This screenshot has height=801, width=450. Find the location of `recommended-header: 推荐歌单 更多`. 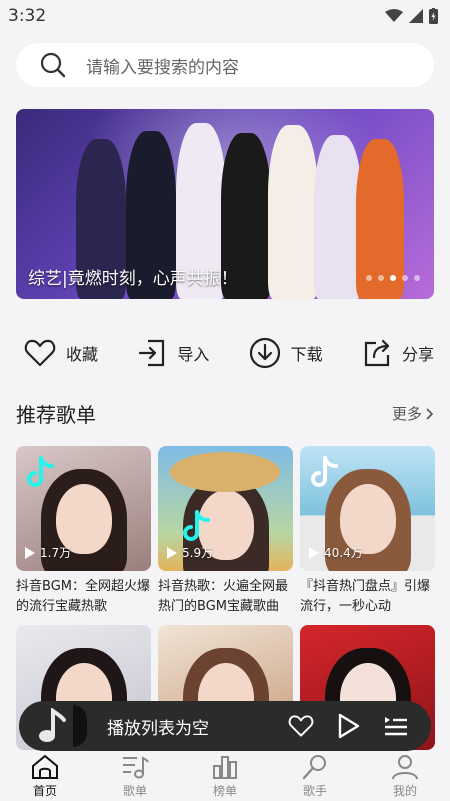

recommended-header: 推荐歌单 更多 is located at coordinates (225, 413).